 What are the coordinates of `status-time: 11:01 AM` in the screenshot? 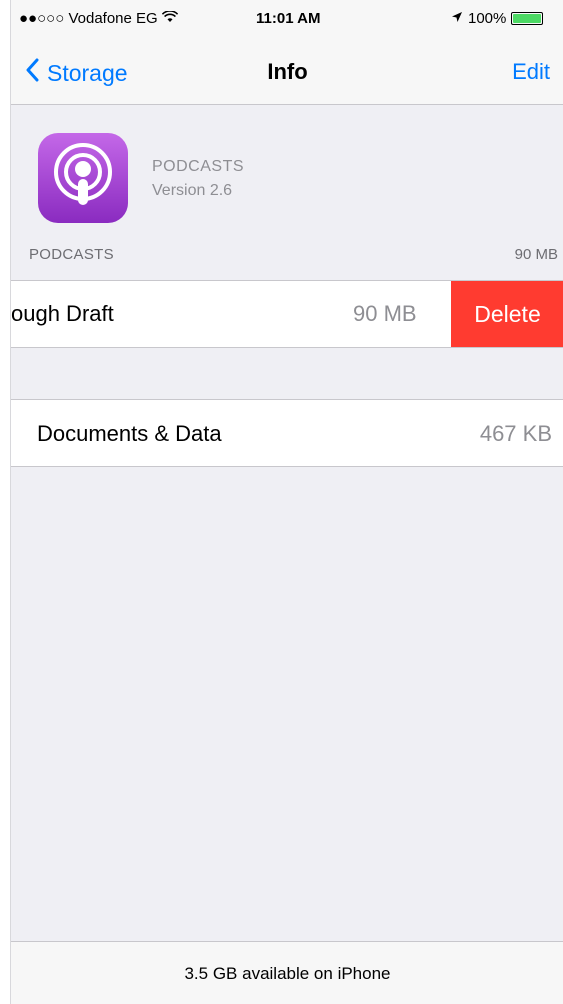 It's located at (288, 18).